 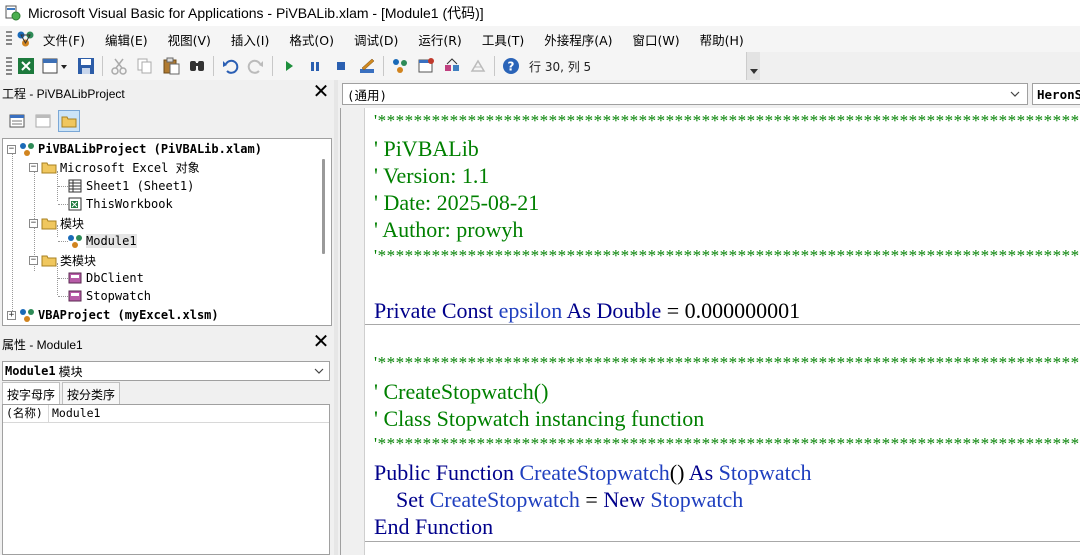 What do you see at coordinates (42, 344) in the screenshot?
I see `properties-panel-title: 属性 - Module1` at bounding box center [42, 344].